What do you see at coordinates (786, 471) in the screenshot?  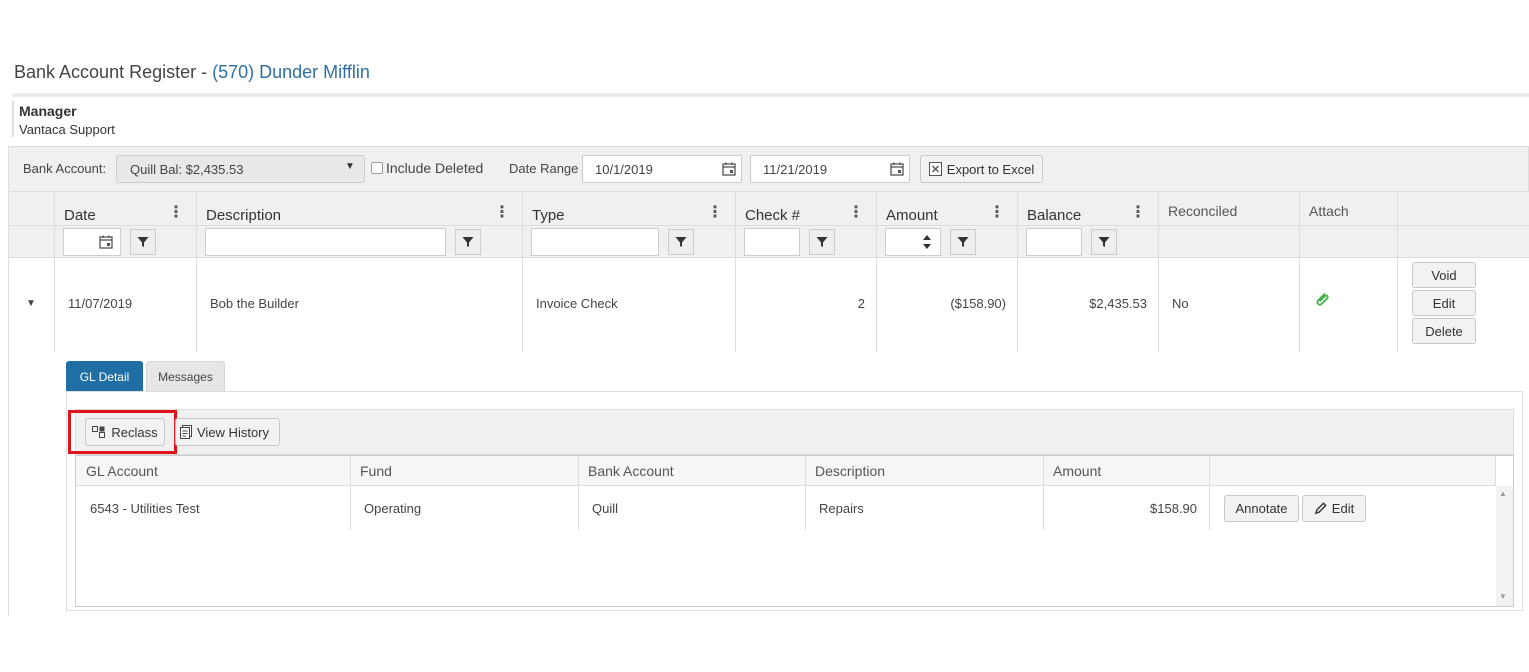 I see `gl-detail-header` at bounding box center [786, 471].